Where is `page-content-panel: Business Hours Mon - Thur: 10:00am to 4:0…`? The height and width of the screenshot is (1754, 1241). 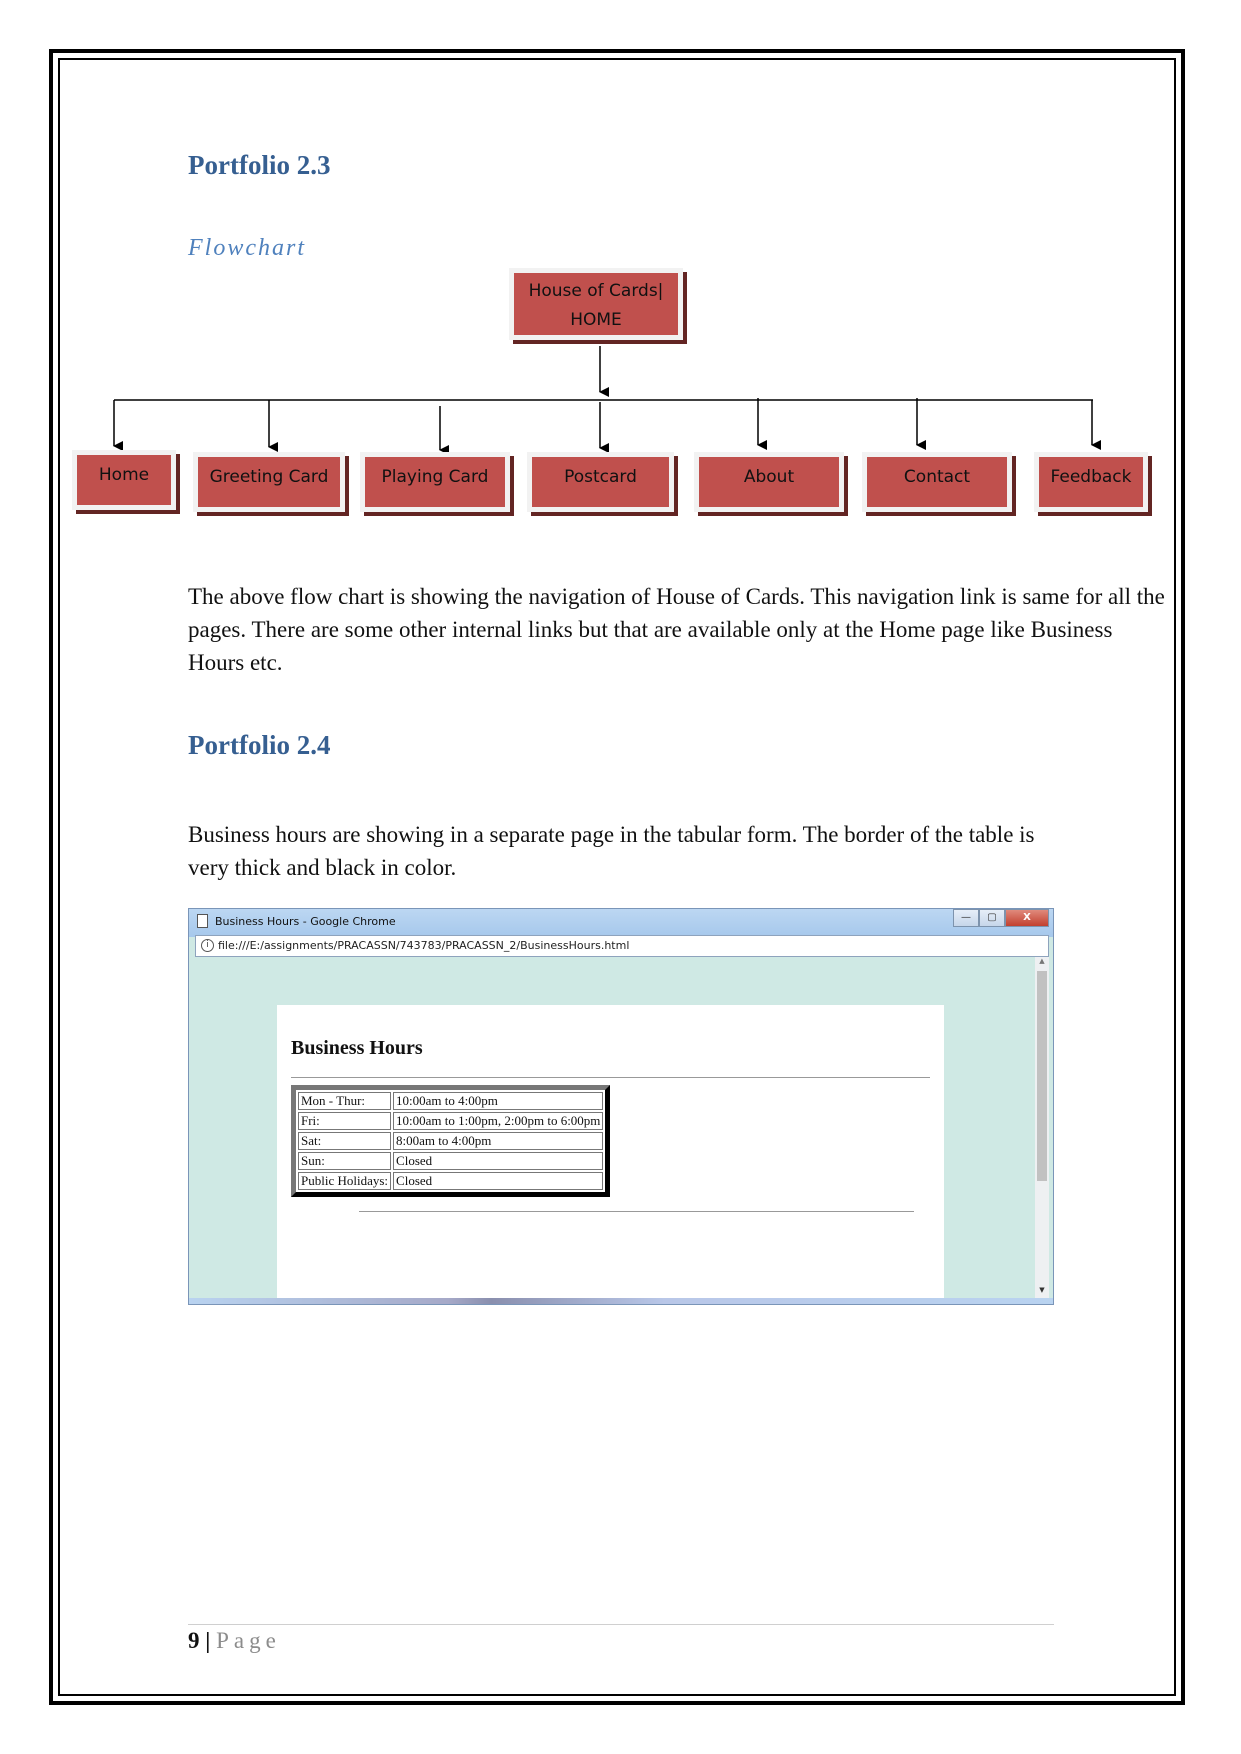
page-content-panel: Business Hours Mon - Thur: 10:00am to 4:0… is located at coordinates (610, 1151).